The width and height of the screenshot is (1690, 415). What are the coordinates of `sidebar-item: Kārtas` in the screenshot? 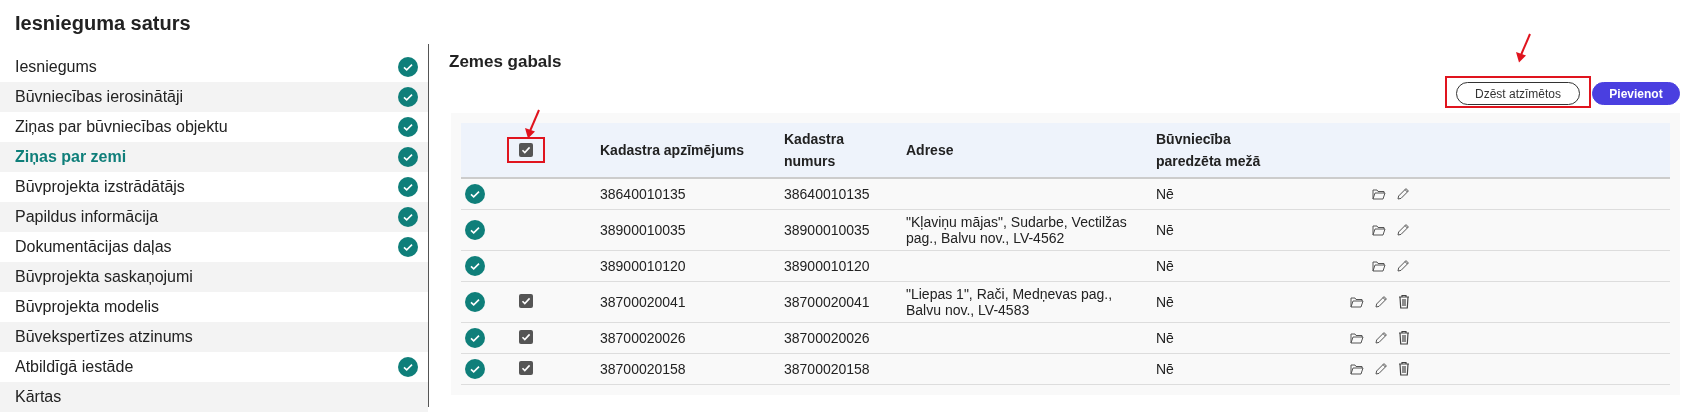 It's located at (214, 397).